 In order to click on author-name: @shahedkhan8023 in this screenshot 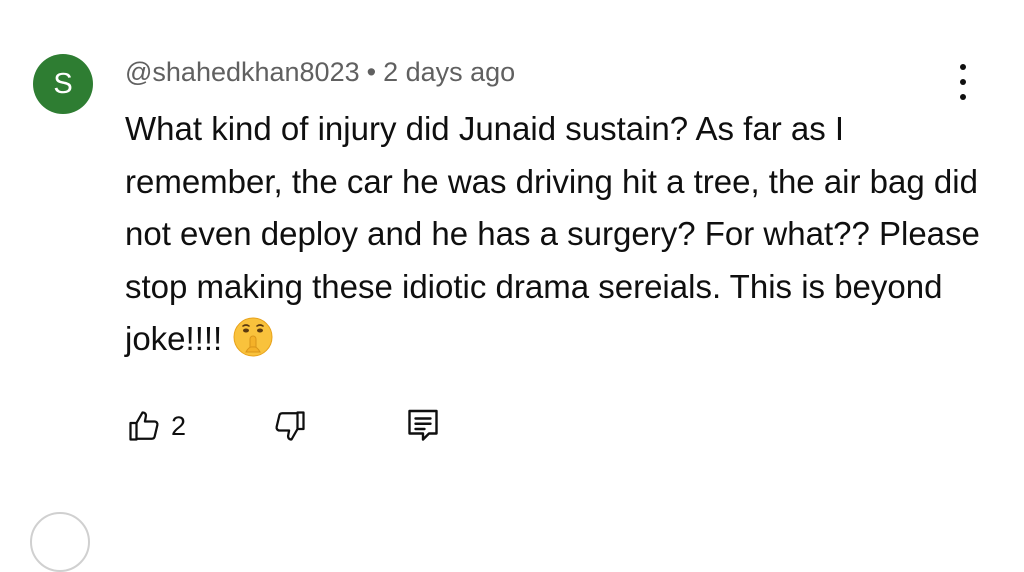, I will do `click(242, 72)`.